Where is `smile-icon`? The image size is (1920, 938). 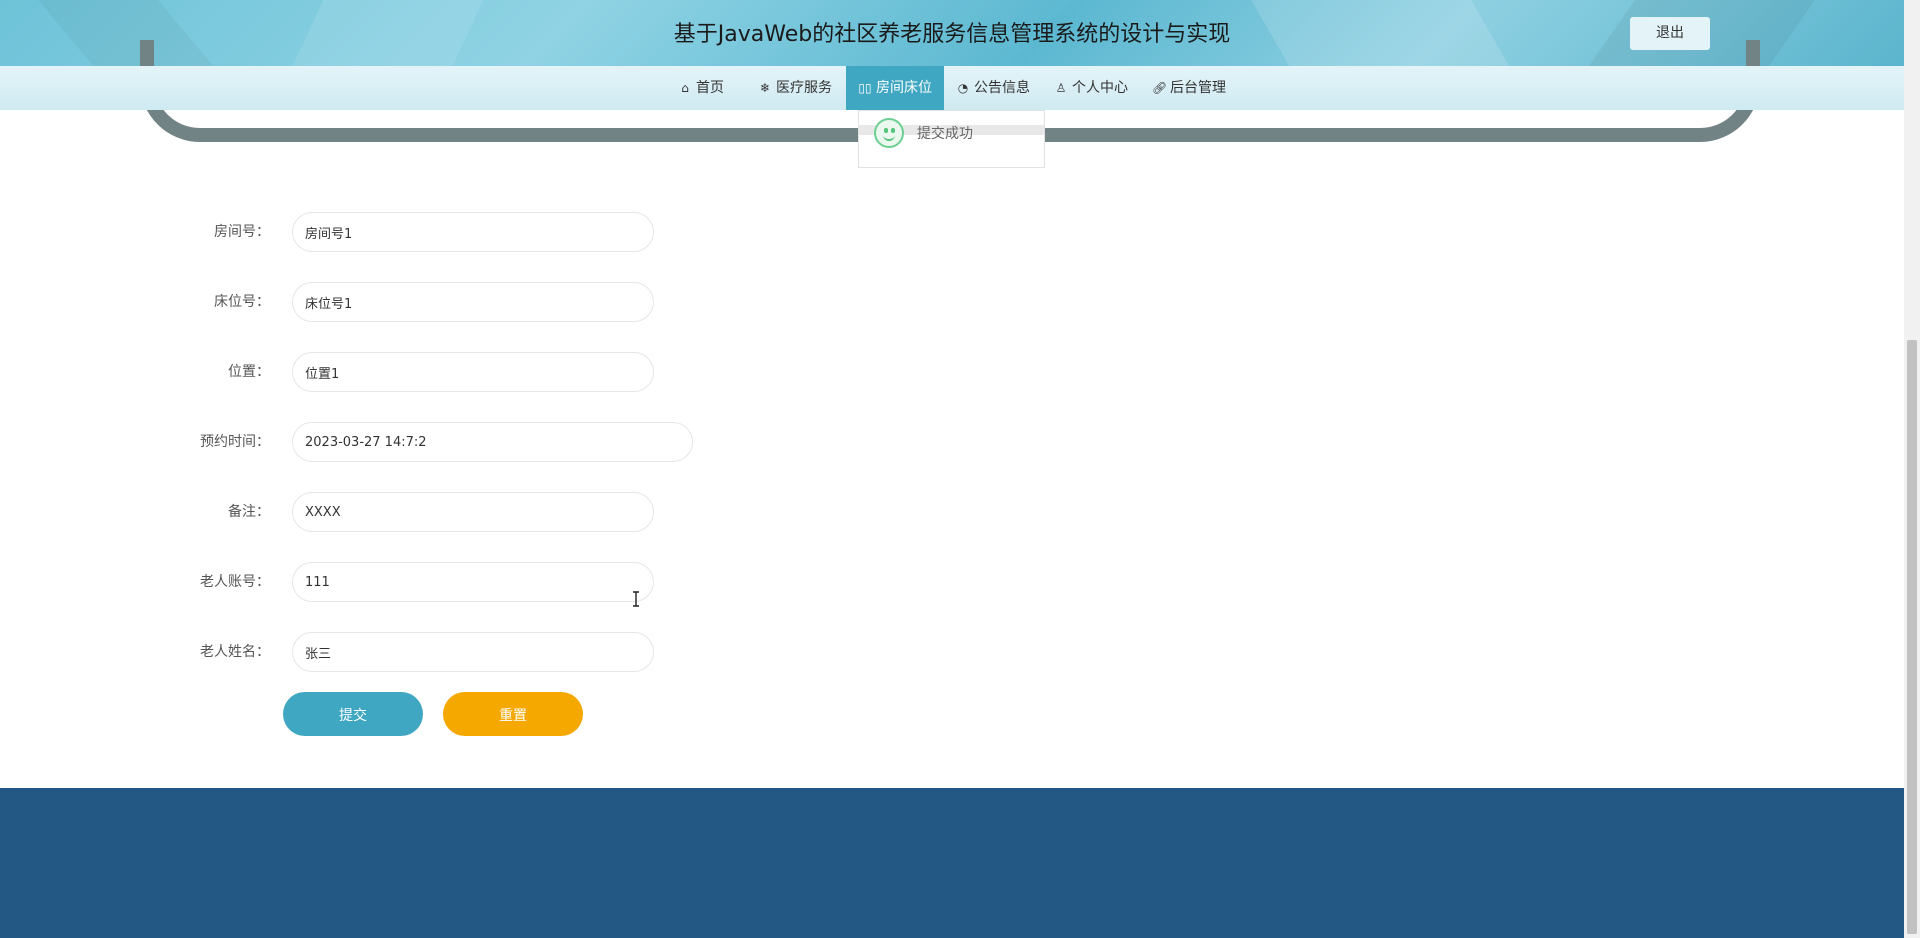 smile-icon is located at coordinates (889, 133).